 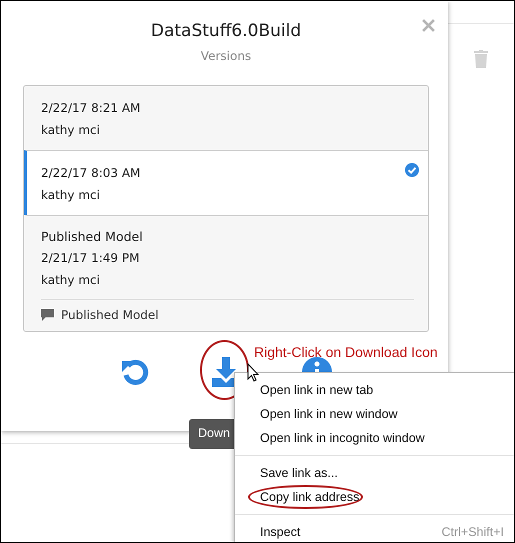 I want to click on close-icon, so click(x=428, y=25).